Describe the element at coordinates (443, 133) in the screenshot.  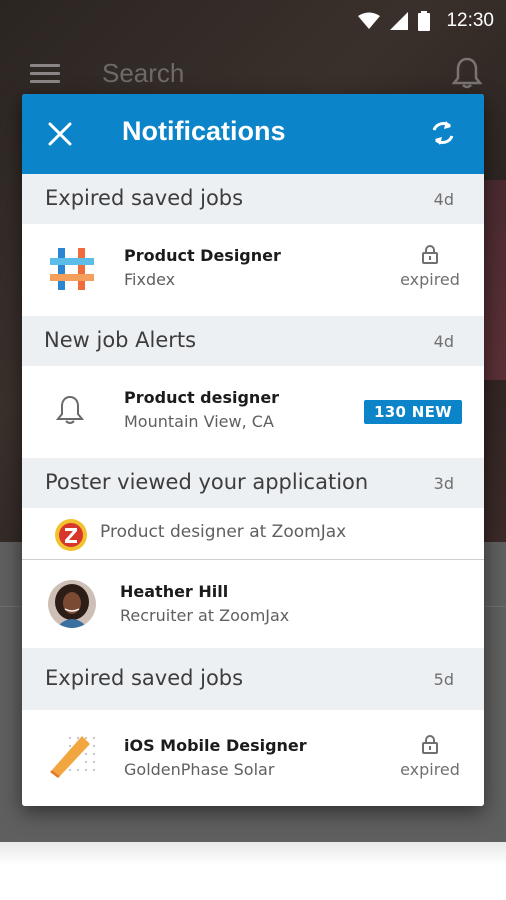
I see `refresh-icon` at that location.